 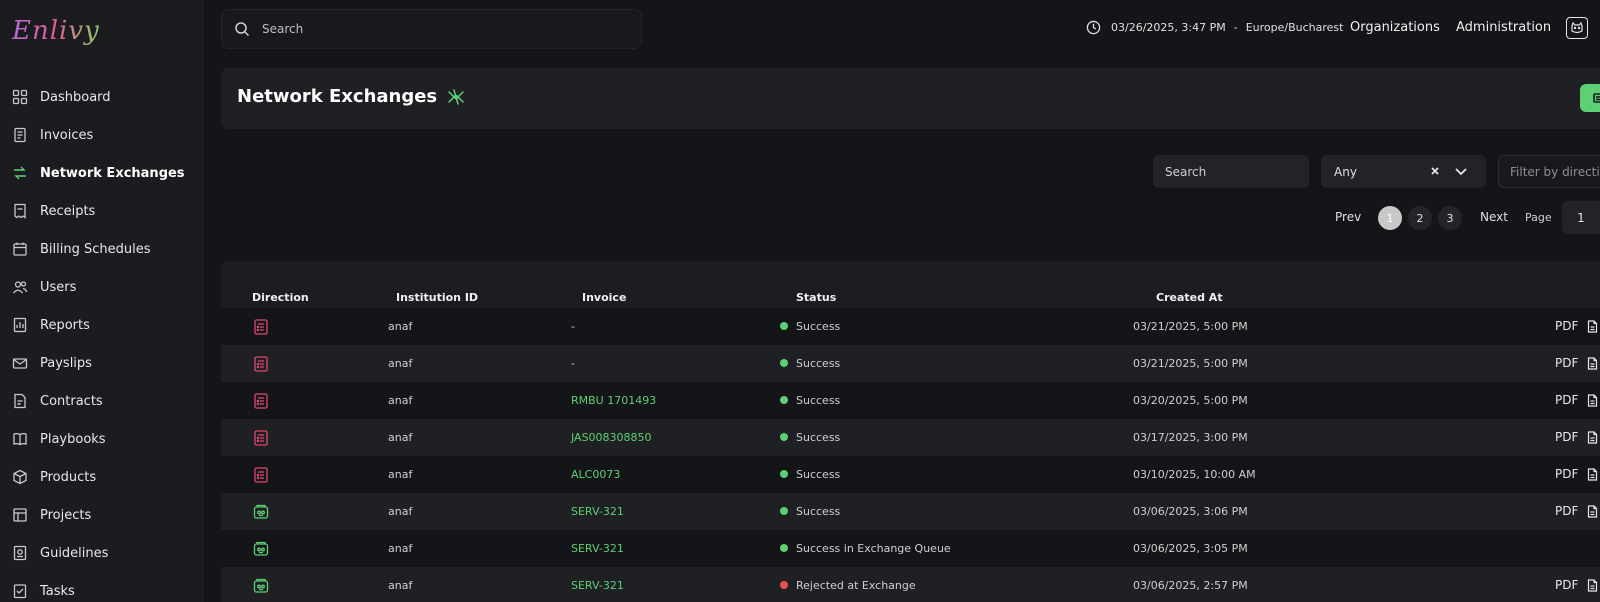 I want to click on sidebar-item-network-exchanges: Network Exchanges, so click(x=102, y=173).